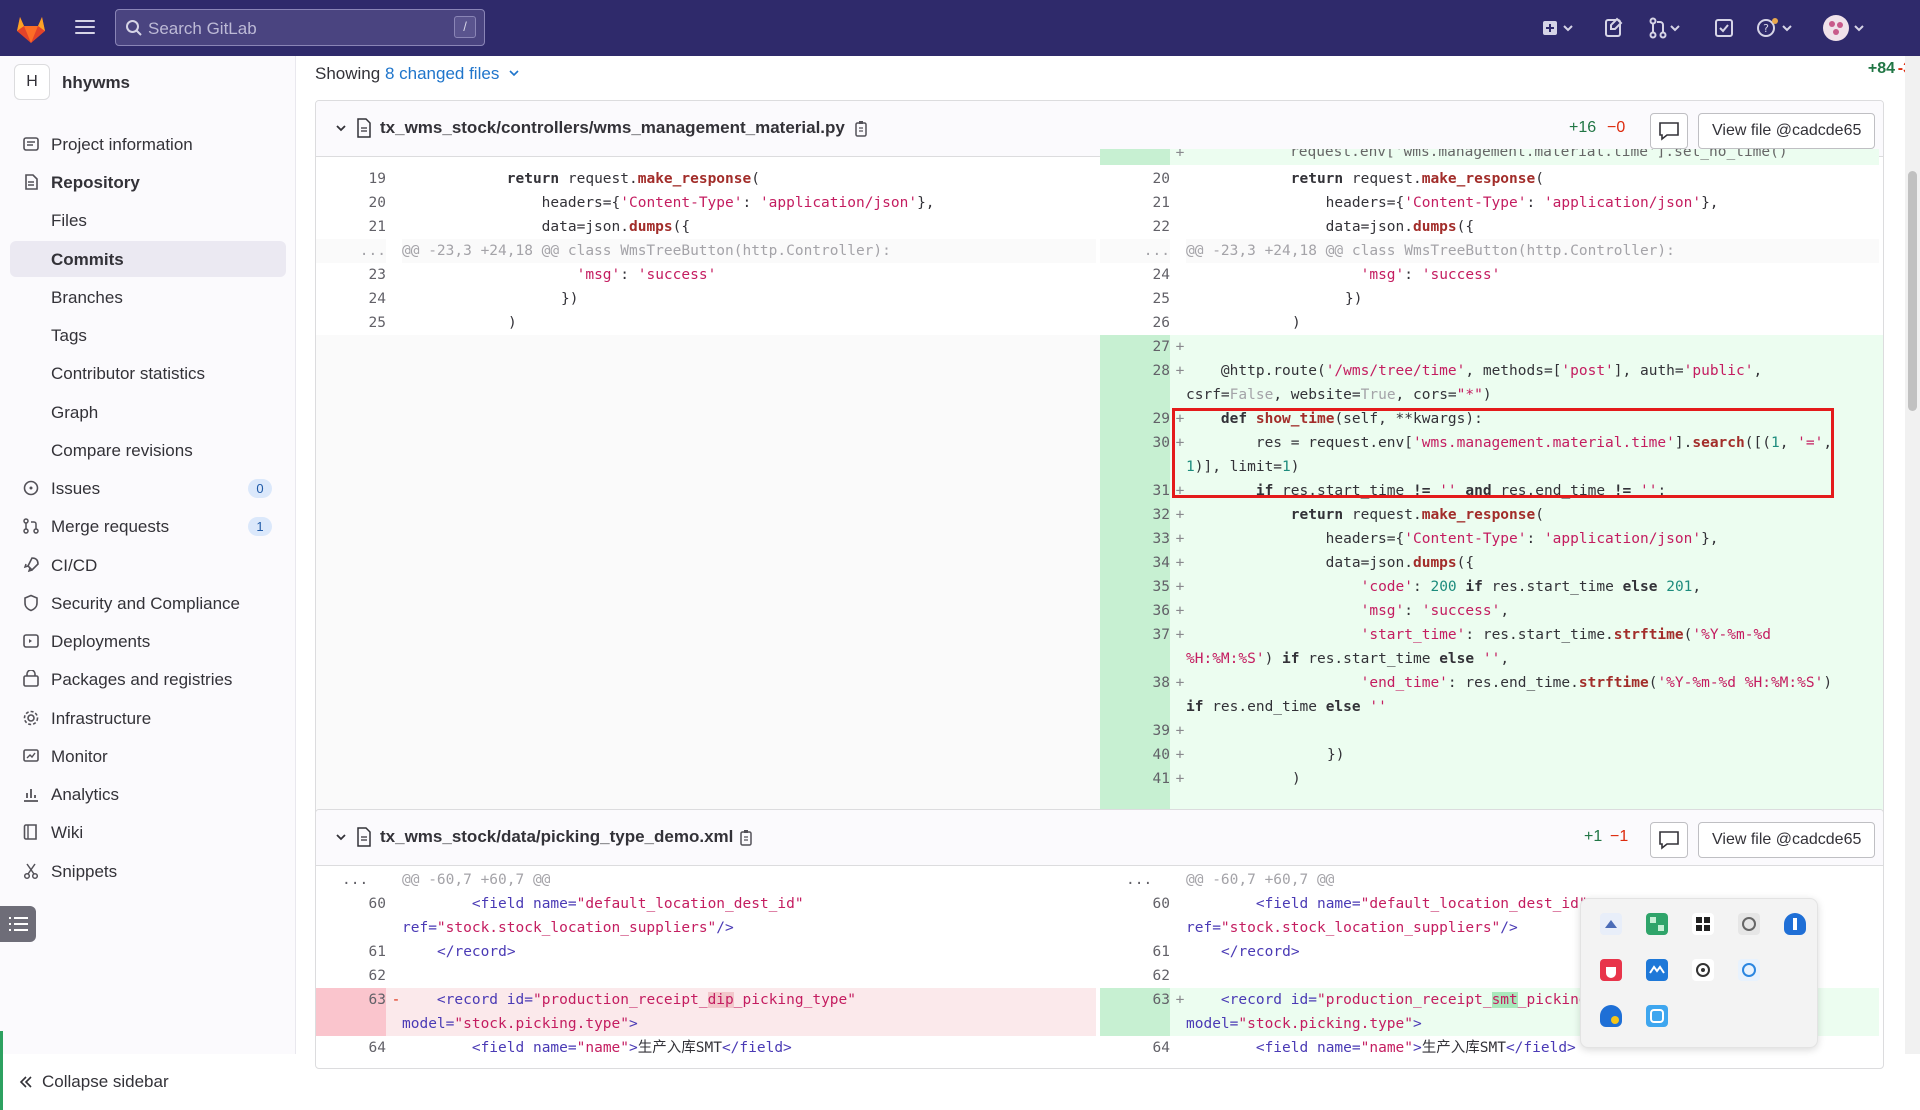 This screenshot has width=1920, height=1110. I want to click on sidebar-item-snippets: Snippets, so click(148, 871).